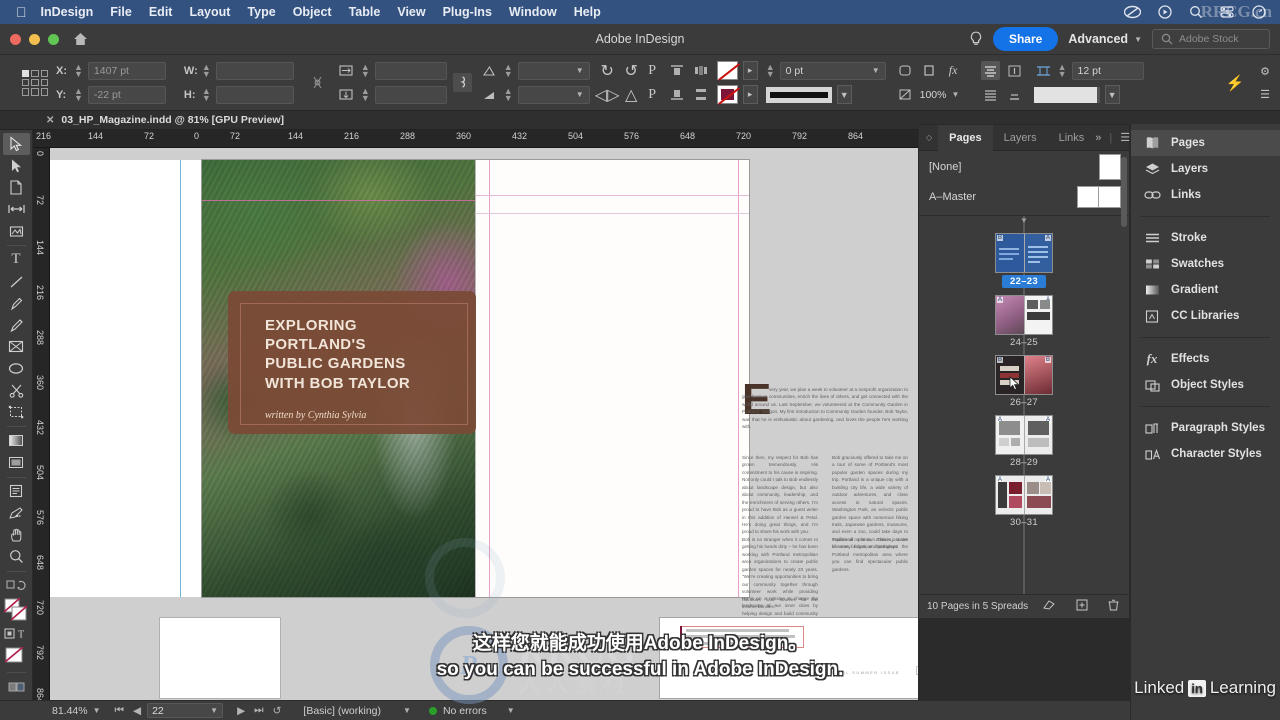 This screenshot has height=720, width=1280. What do you see at coordinates (631, 70) in the screenshot?
I see `rotate-cw-icon: ↺` at bounding box center [631, 70].